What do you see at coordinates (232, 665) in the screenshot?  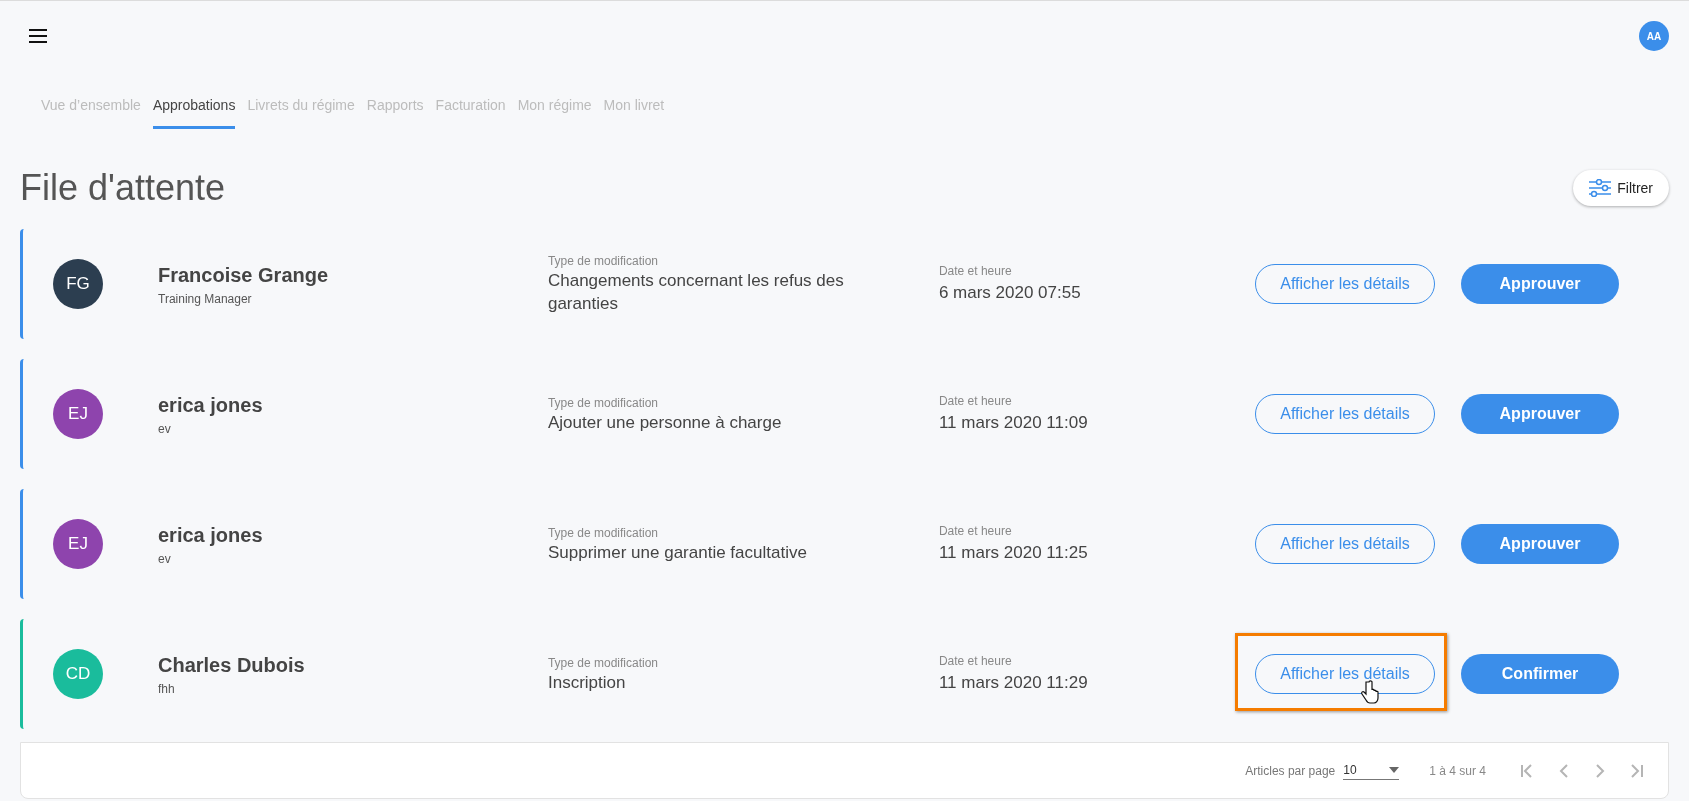 I see `person-name: Charles Dubois` at bounding box center [232, 665].